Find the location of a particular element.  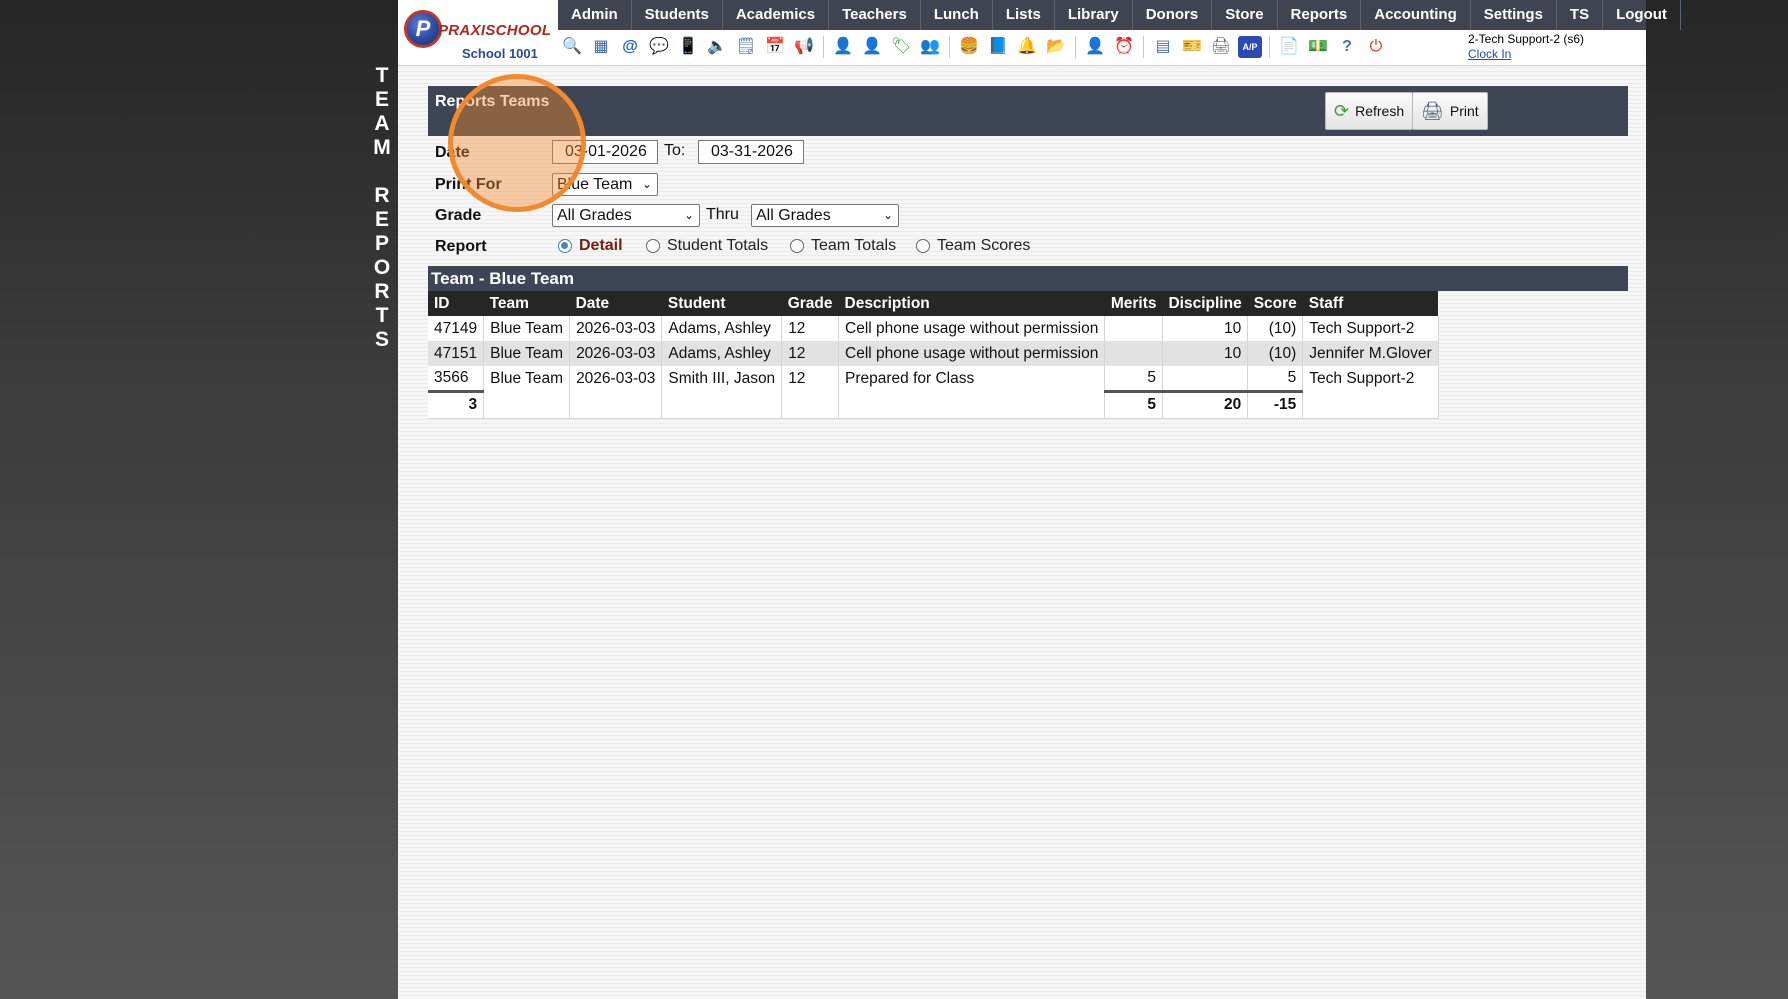

column-header-discipline: Discipline is located at coordinates (1205, 303).